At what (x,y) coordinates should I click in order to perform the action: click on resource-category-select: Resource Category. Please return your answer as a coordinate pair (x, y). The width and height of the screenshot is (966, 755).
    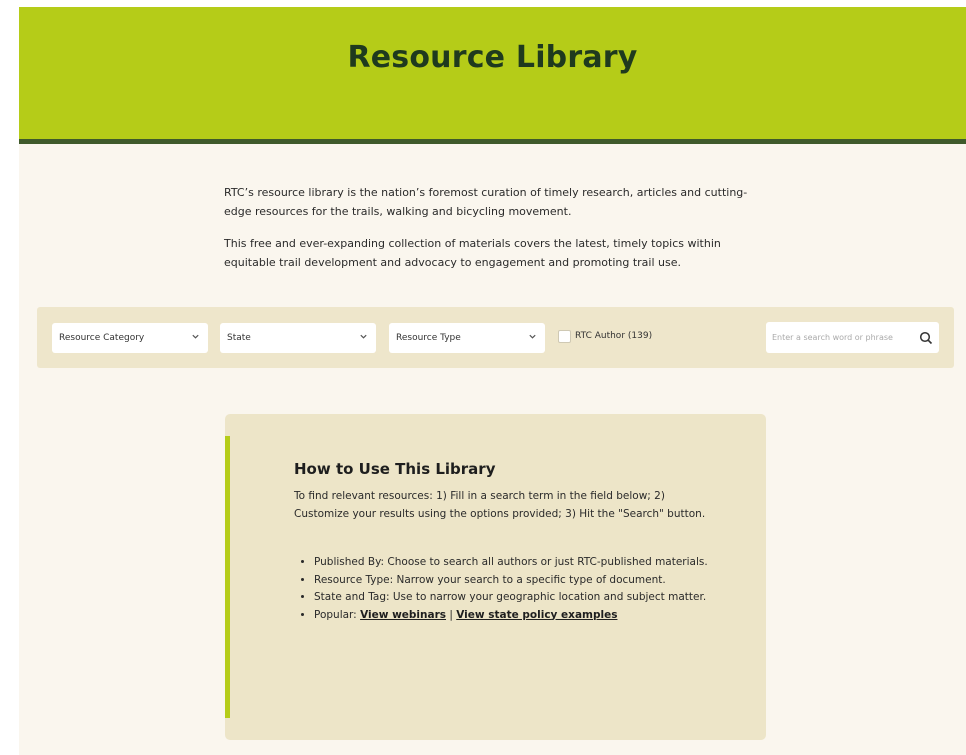
    Looking at the image, I should click on (130, 338).